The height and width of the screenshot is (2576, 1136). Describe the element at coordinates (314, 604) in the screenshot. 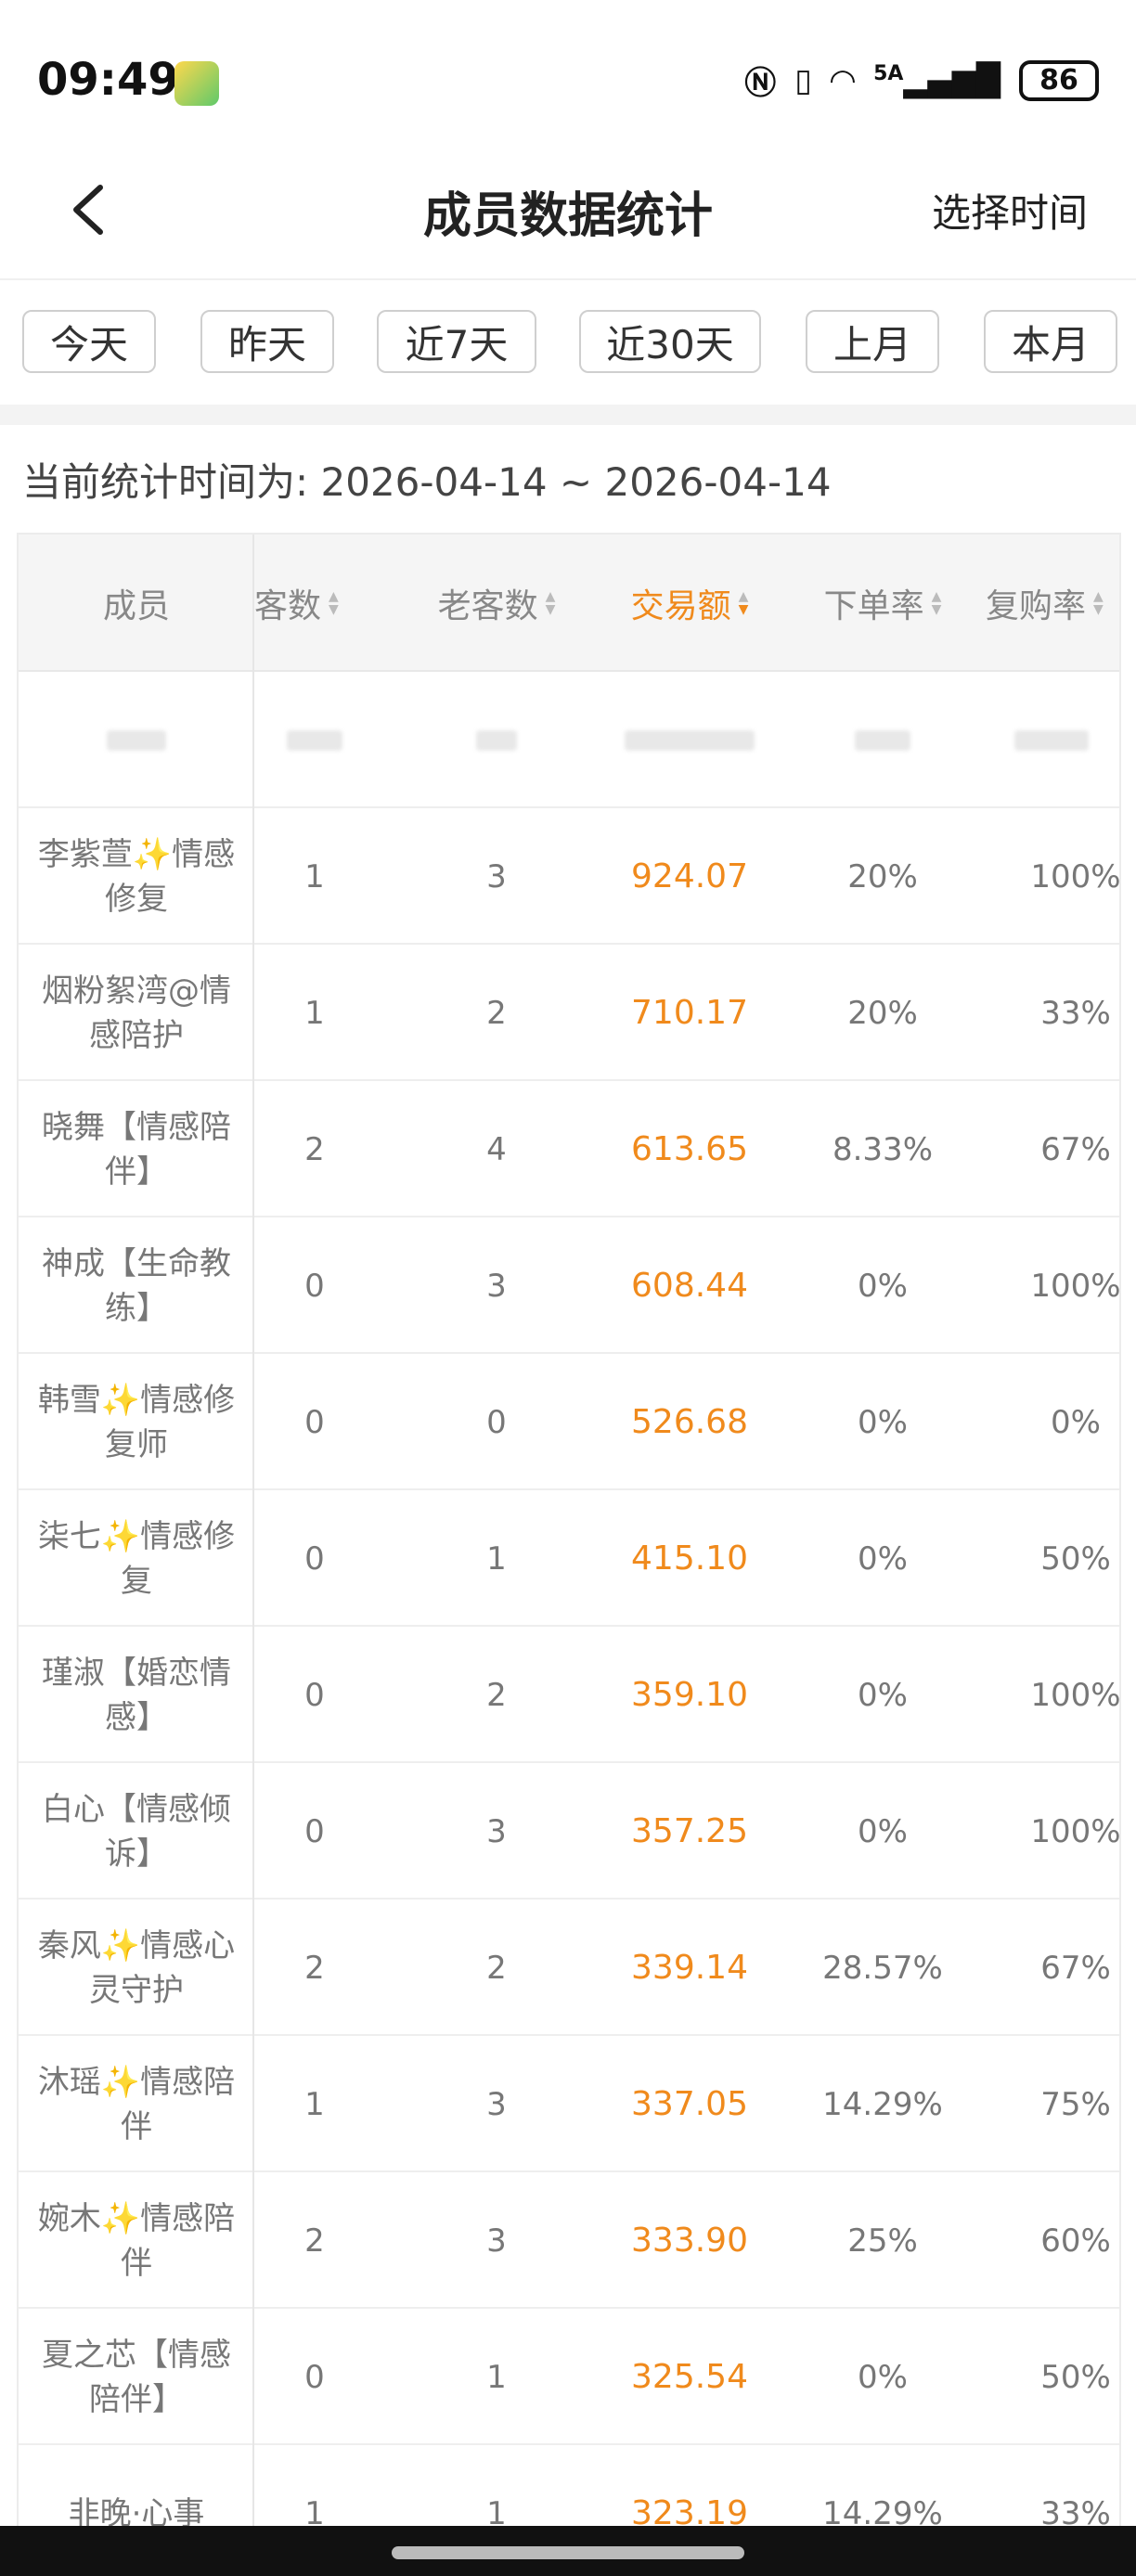

I see `col-new-customers: 新客数▲▼` at that location.